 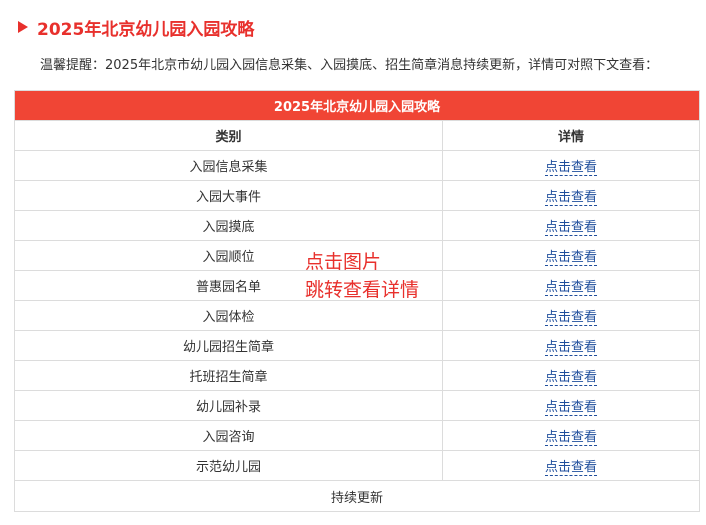 What do you see at coordinates (228, 405) in the screenshot?
I see `row-category: 幼儿园补录` at bounding box center [228, 405].